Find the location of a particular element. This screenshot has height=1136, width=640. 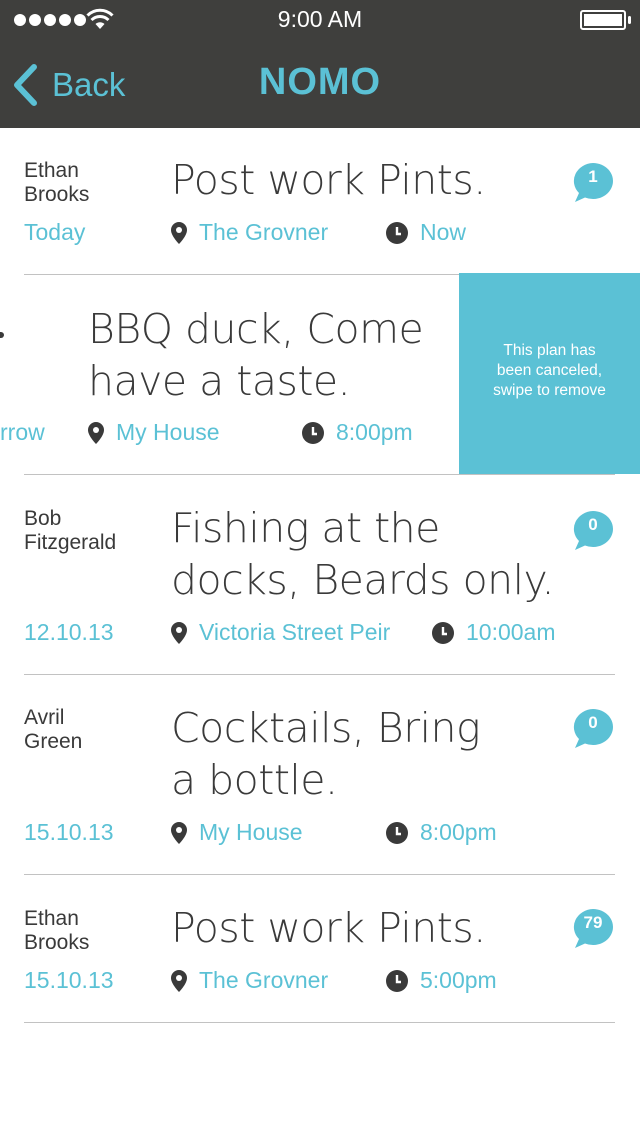

plan-date: Today is located at coordinates (55, 232).